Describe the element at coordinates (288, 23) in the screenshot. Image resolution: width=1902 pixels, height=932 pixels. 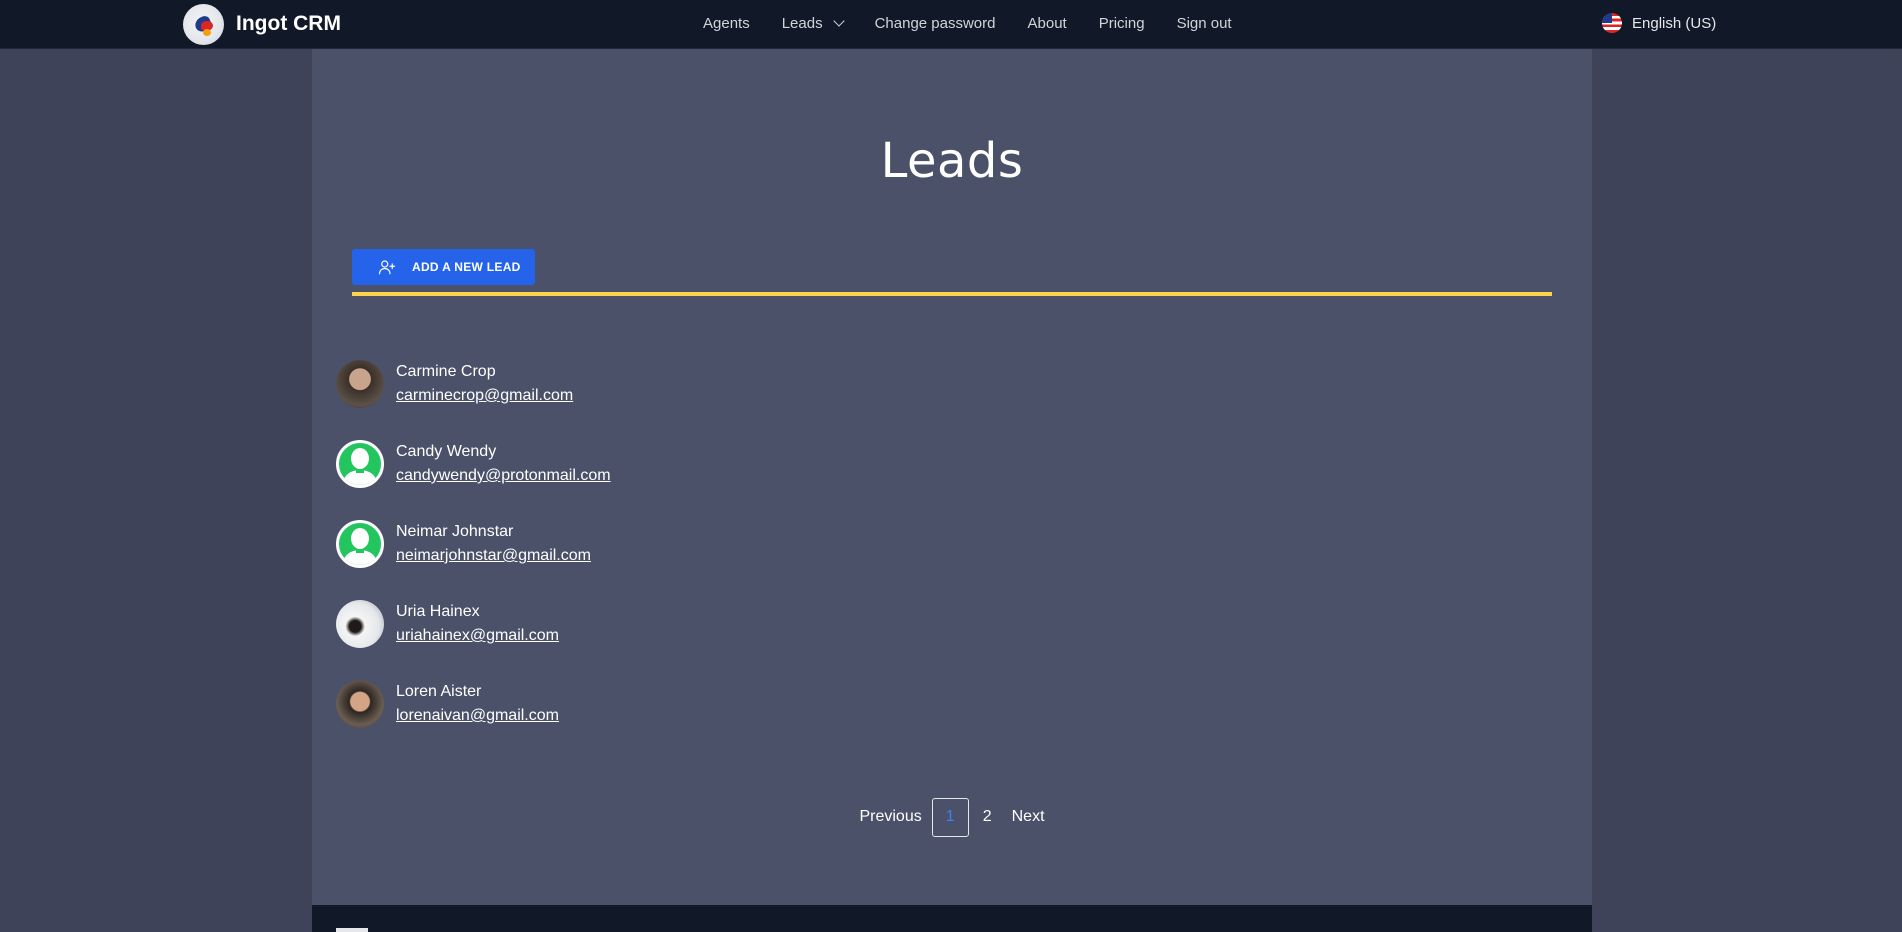
I see `app-name: Ingot CRM` at that location.